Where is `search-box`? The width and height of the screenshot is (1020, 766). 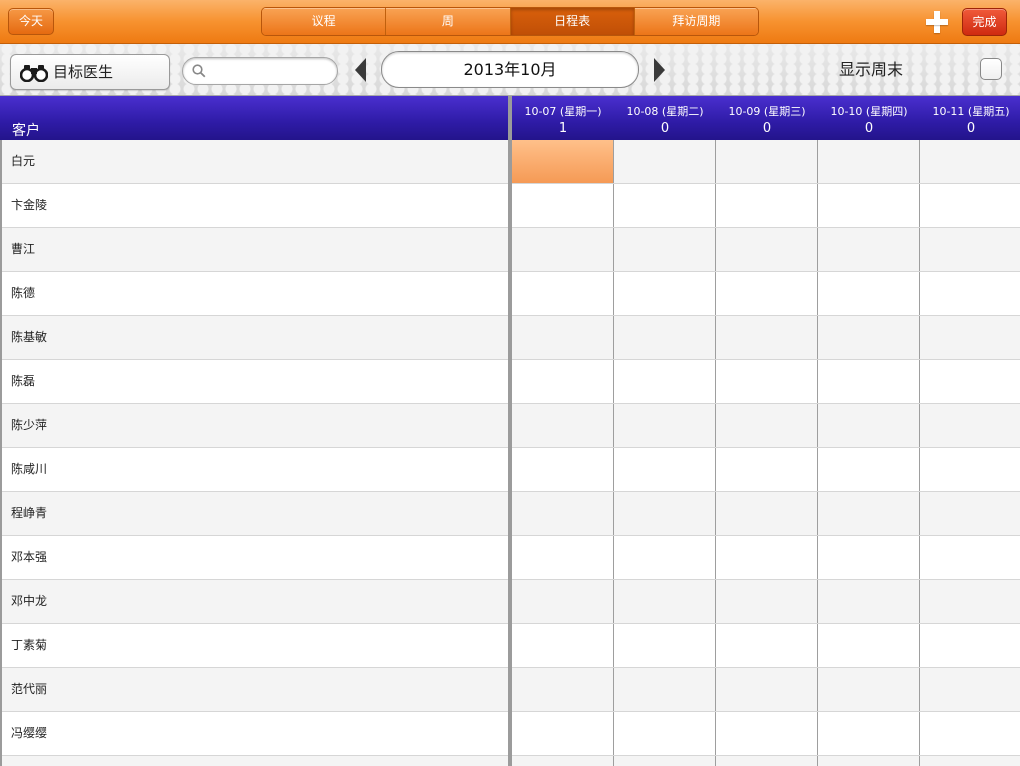
search-box is located at coordinates (260, 71).